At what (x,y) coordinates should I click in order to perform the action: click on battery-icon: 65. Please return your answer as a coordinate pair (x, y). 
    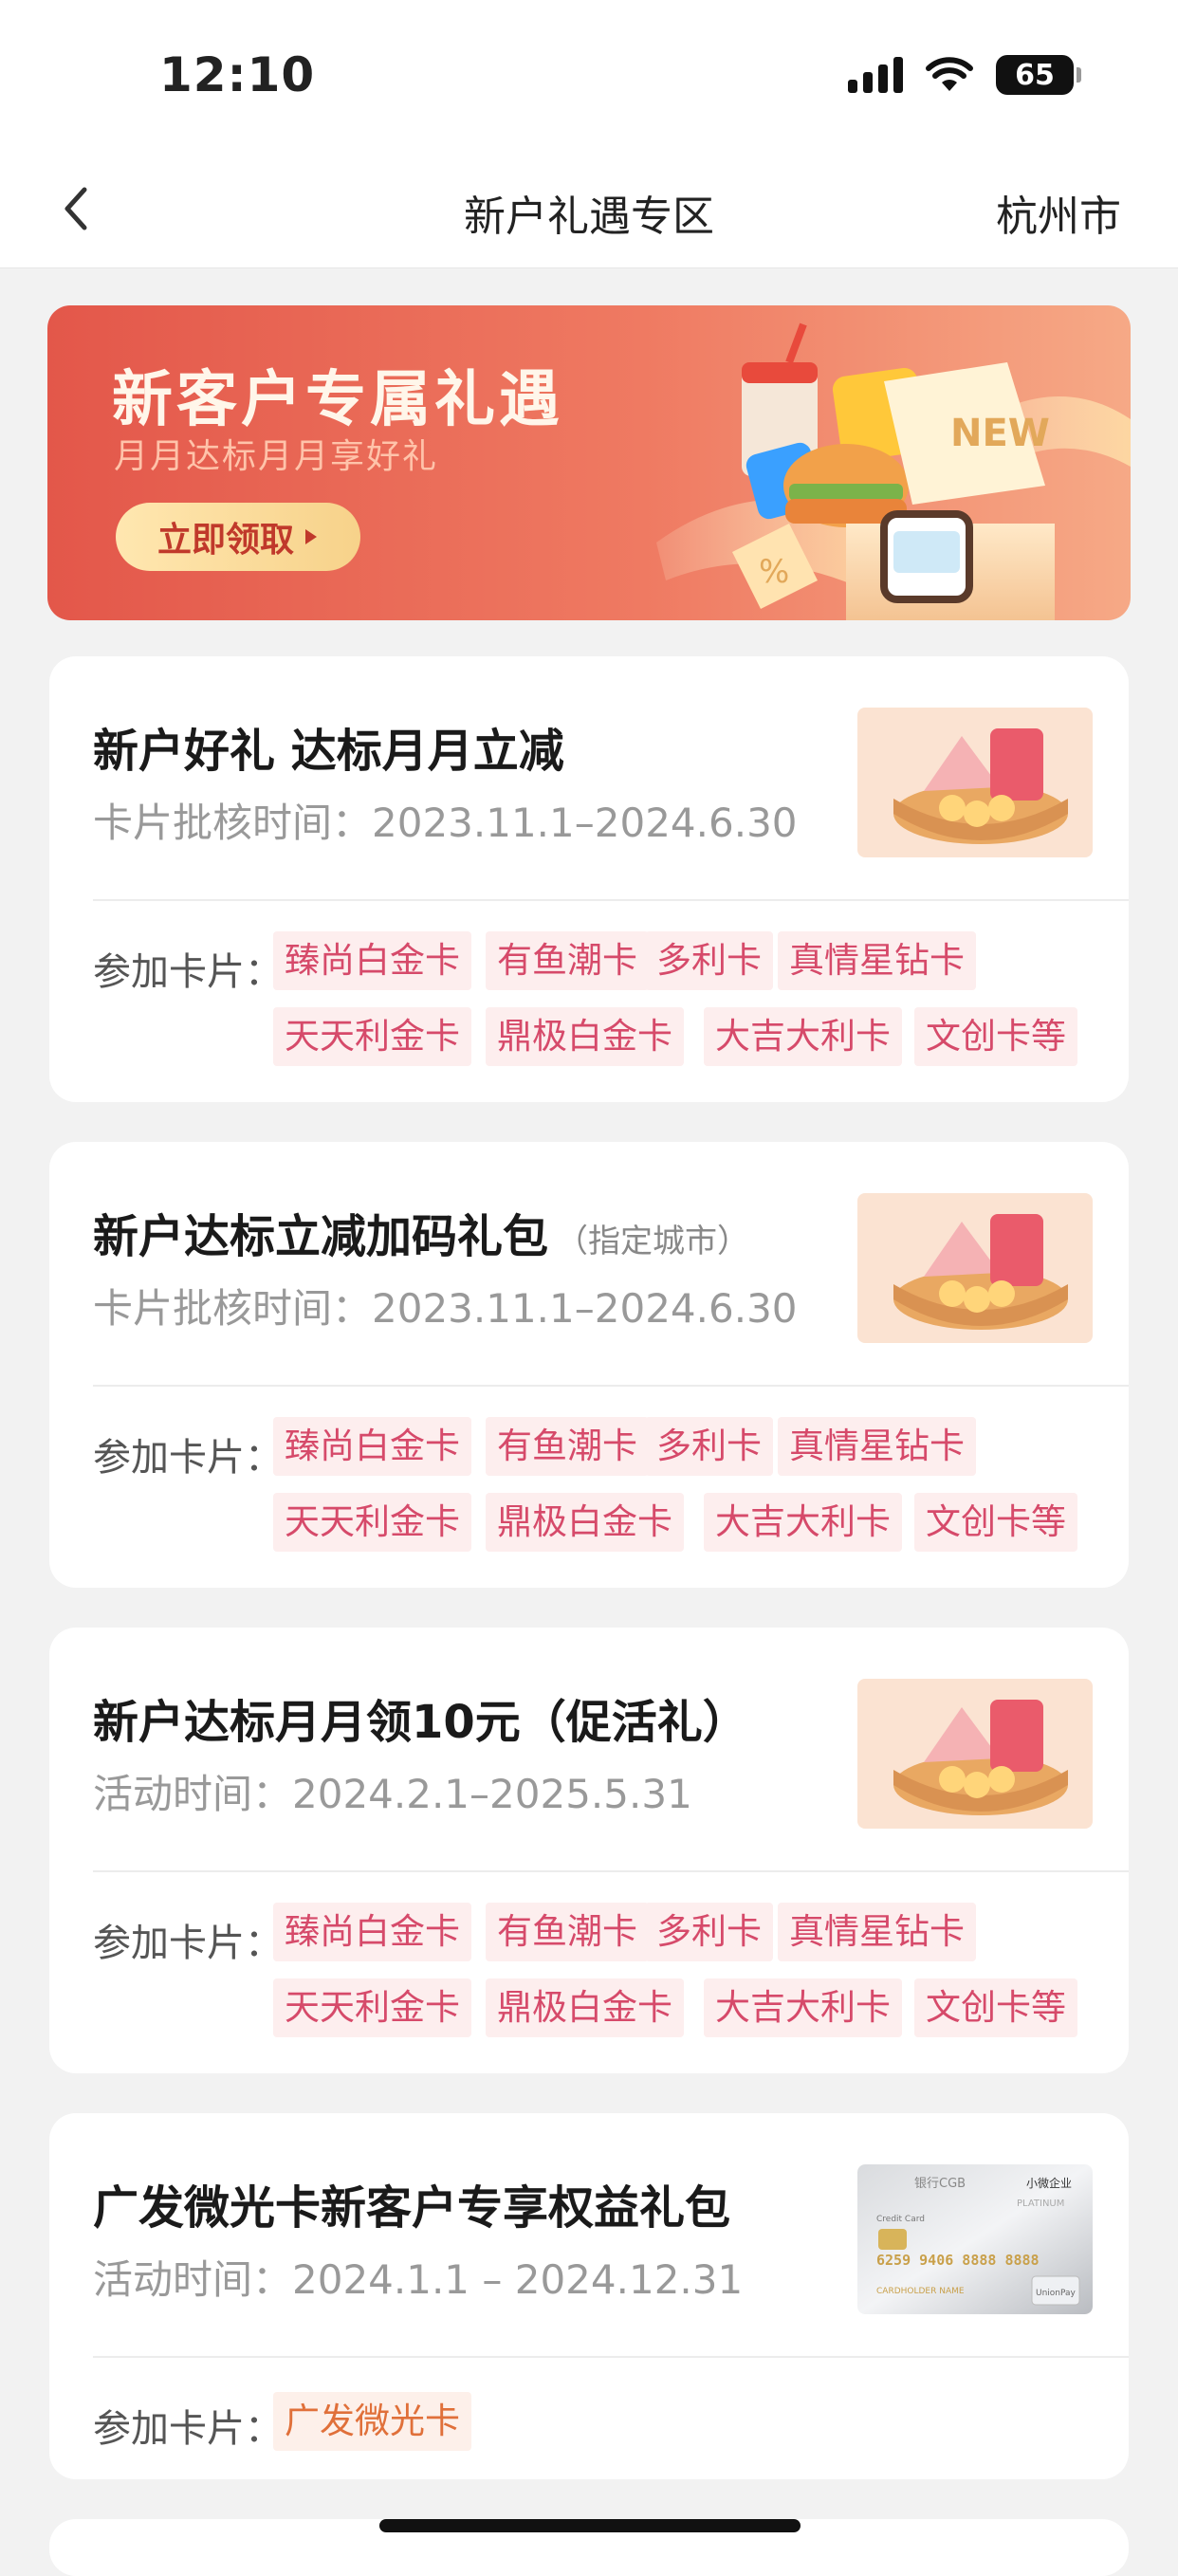
    Looking at the image, I should click on (1038, 75).